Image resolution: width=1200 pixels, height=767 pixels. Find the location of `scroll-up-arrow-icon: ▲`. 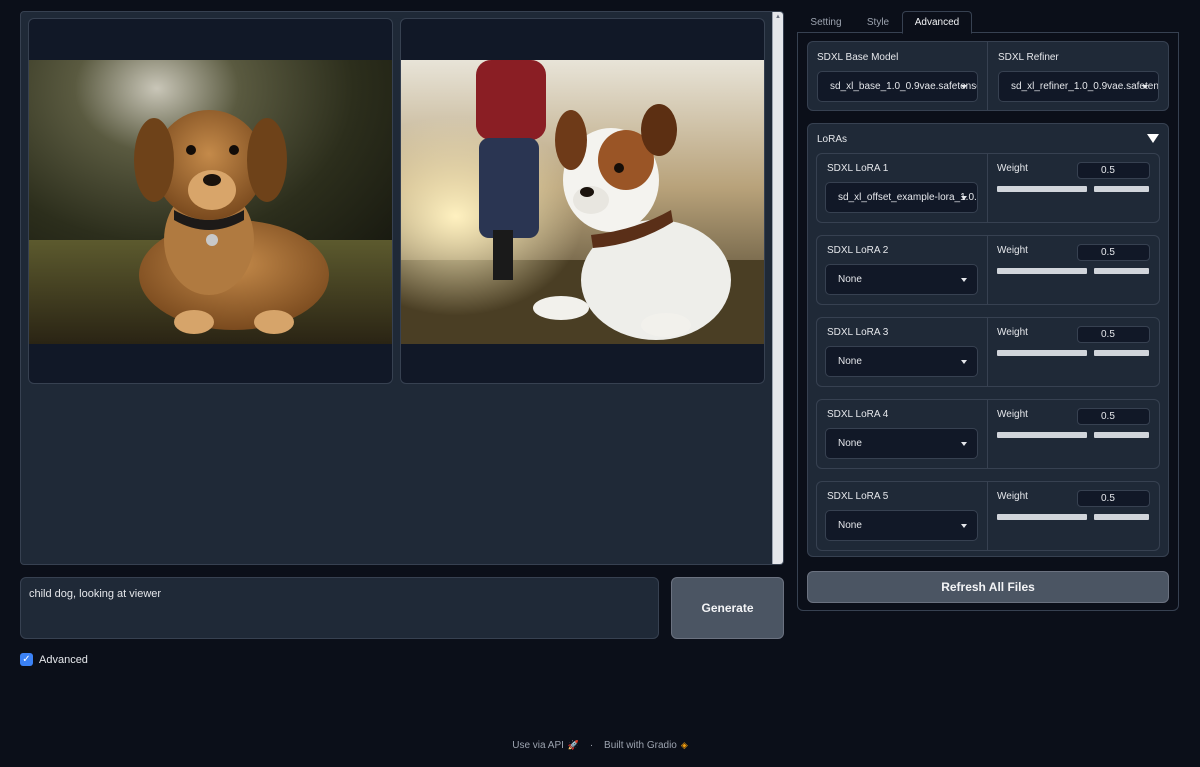

scroll-up-arrow-icon: ▲ is located at coordinates (778, 17).